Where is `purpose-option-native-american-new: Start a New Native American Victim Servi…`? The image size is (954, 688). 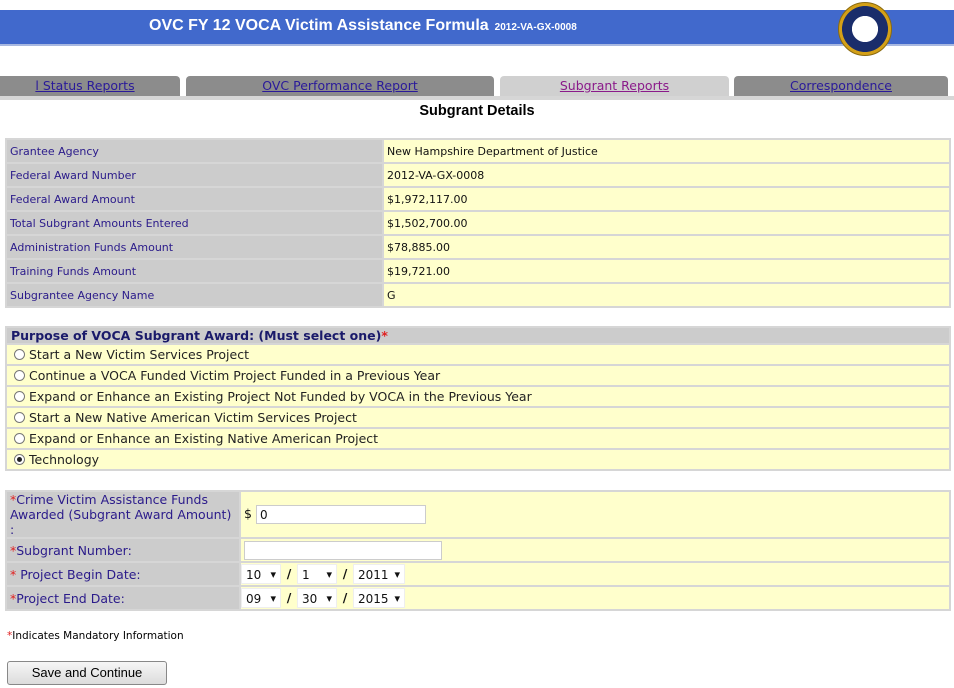 purpose-option-native-american-new: Start a New Native American Victim Servi… is located at coordinates (478, 417).